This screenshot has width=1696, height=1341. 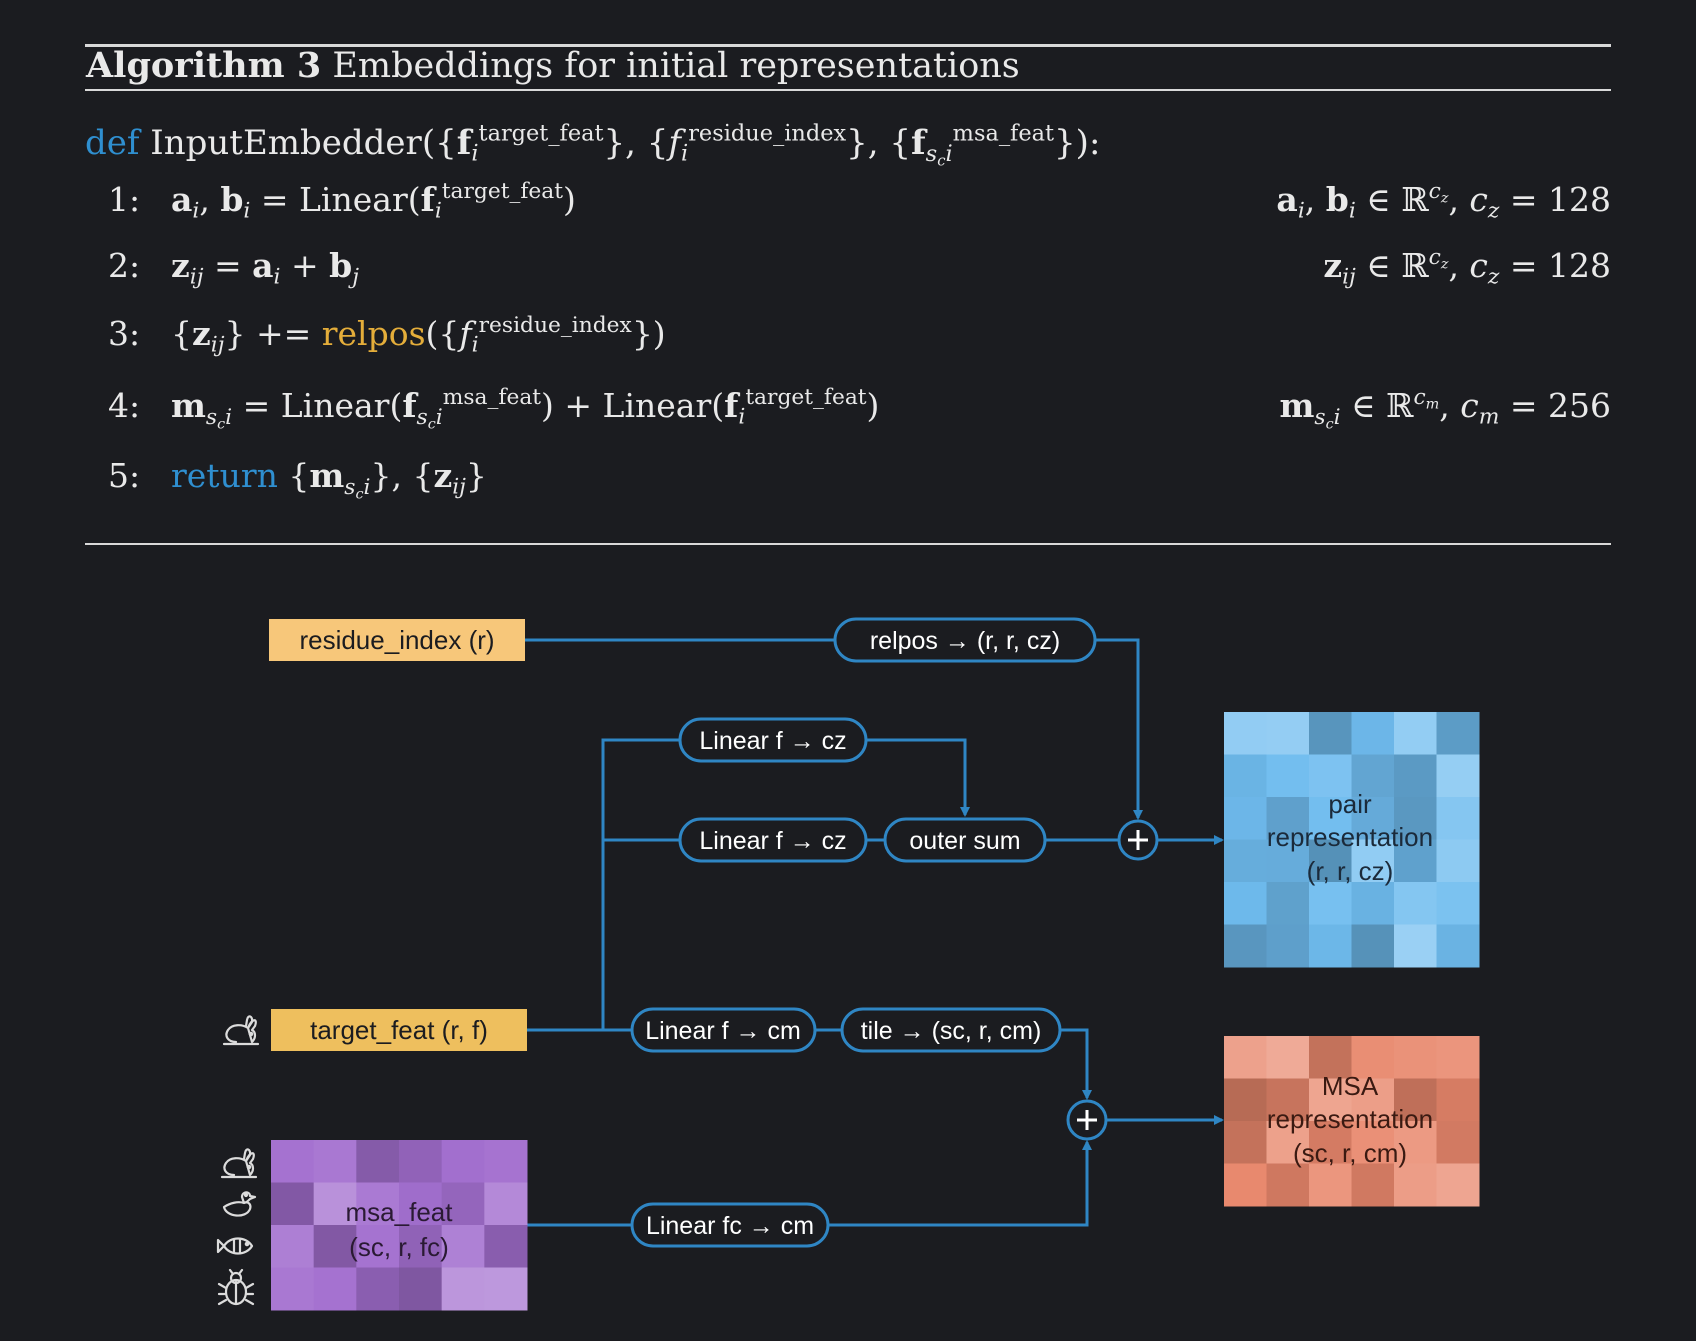 I want to click on msa-shape: (sc, r, cm), so click(x=1350, y=1153).